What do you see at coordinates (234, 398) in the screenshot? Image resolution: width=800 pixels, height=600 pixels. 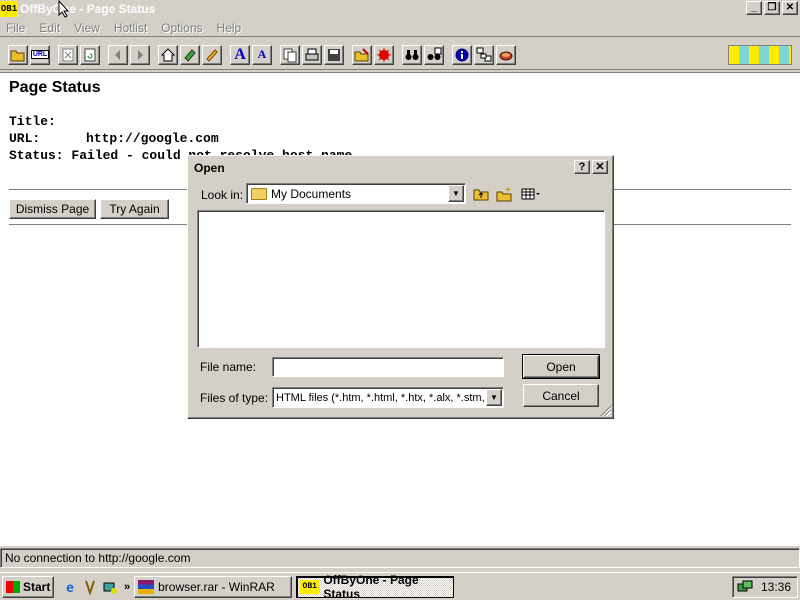 I see `files-of-type-label: Files of type:` at bounding box center [234, 398].